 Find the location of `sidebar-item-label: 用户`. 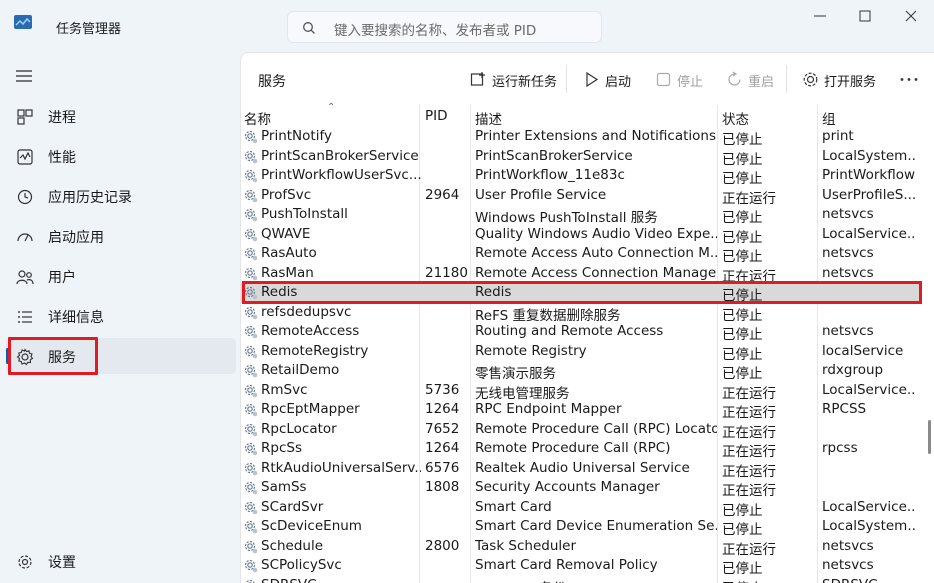

sidebar-item-label: 用户 is located at coordinates (62, 278).